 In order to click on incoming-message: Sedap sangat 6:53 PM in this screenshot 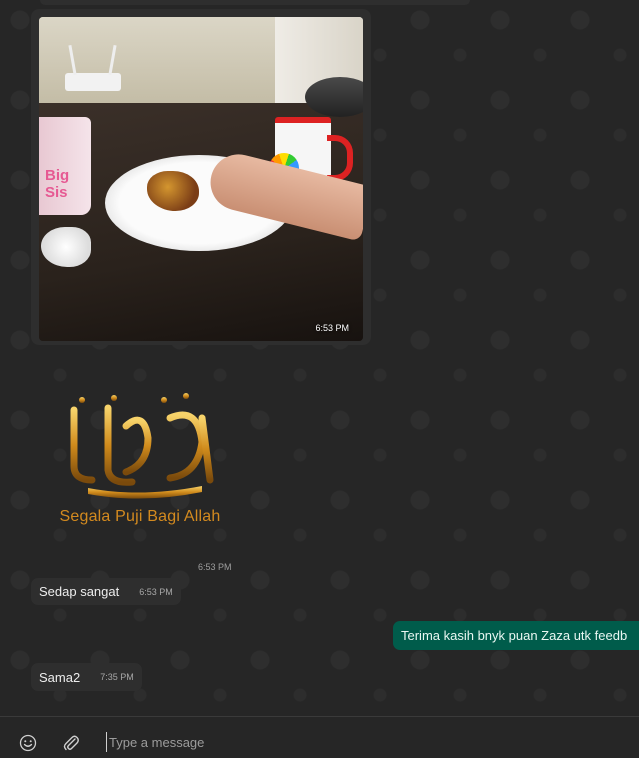, I will do `click(106, 591)`.